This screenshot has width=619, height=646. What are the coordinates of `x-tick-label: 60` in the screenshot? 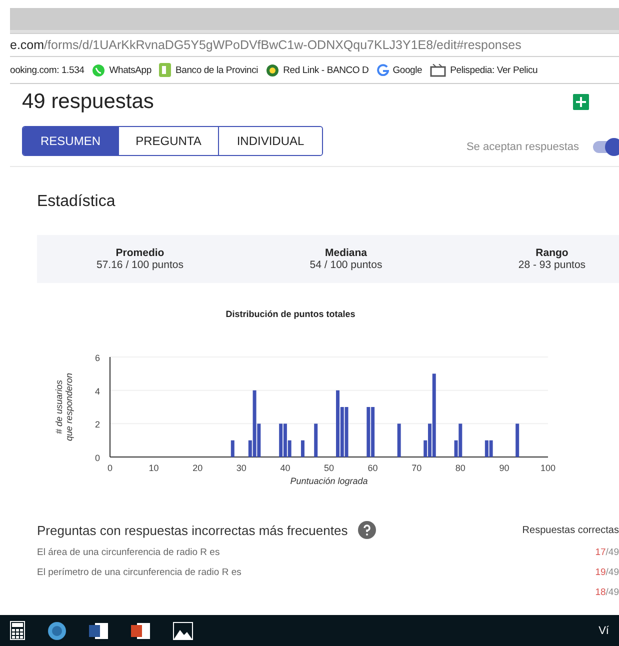 It's located at (373, 468).